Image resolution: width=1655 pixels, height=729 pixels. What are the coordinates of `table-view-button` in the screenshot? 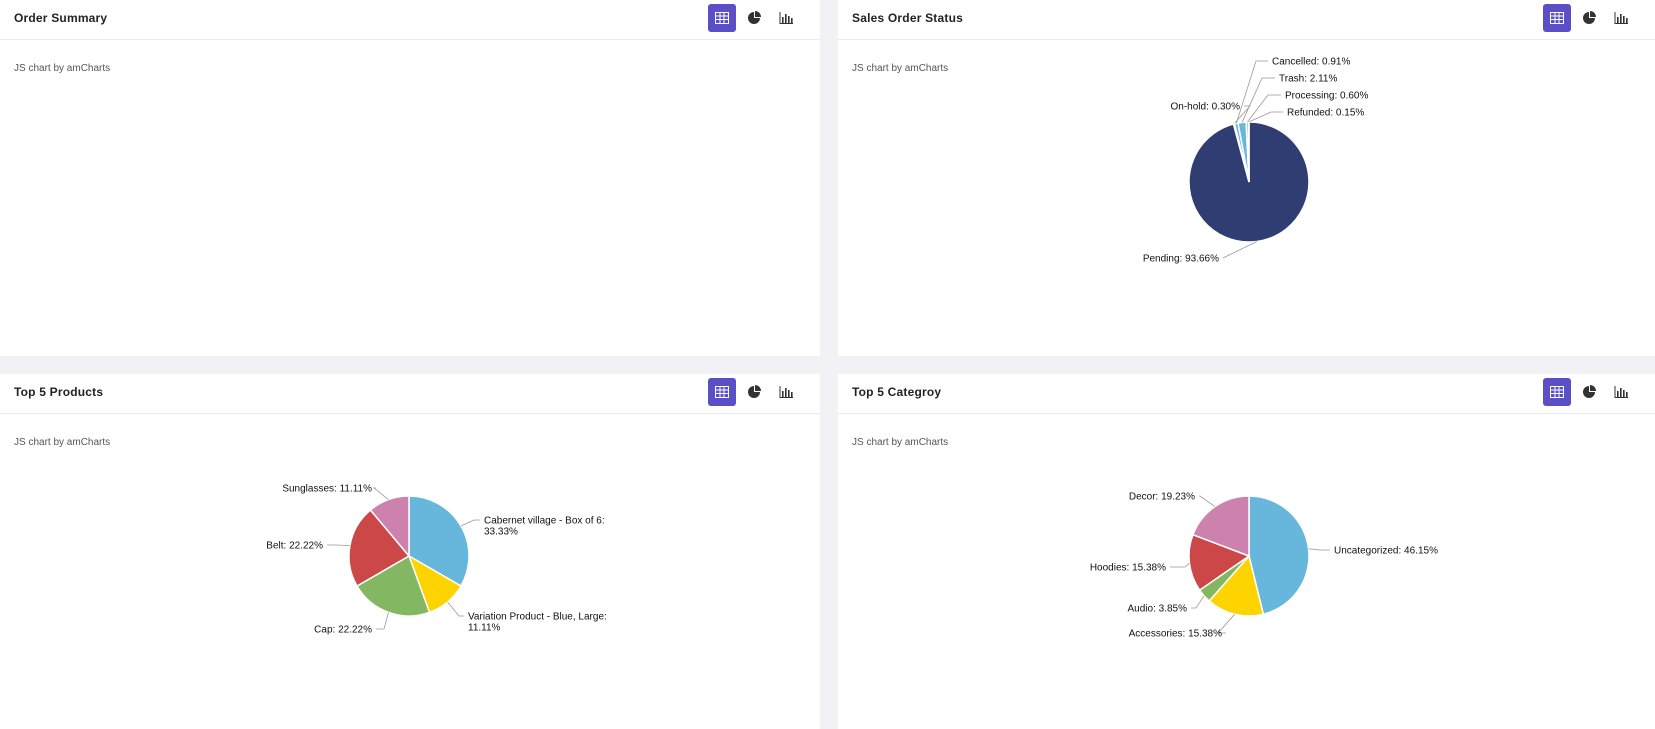 It's located at (722, 18).